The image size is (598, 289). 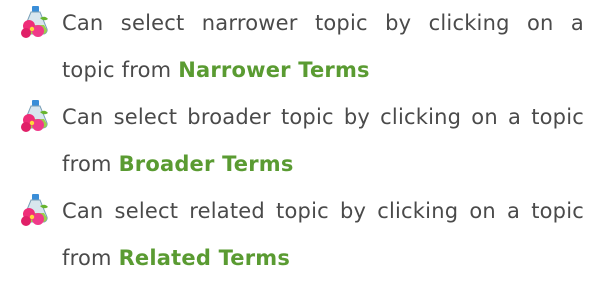 I want to click on item-line-2-prefix: topic from, so click(x=117, y=70).